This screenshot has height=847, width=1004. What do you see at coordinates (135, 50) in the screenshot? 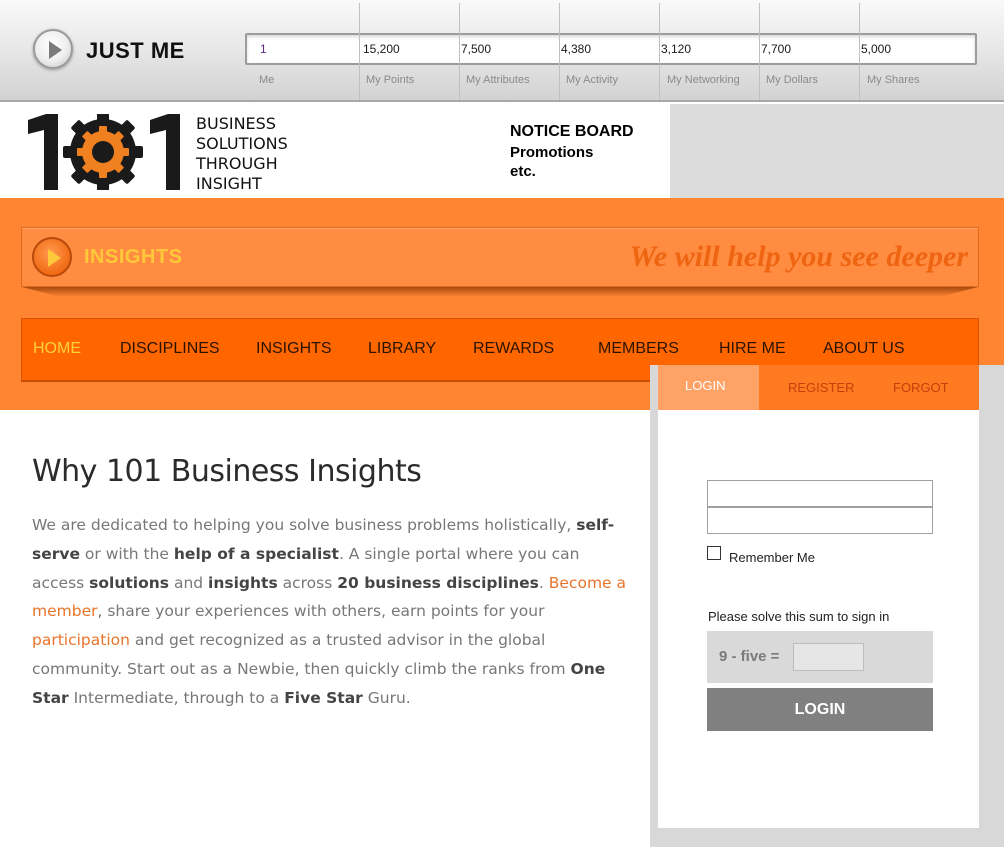
I see `just-me-title: JUST ME` at bounding box center [135, 50].